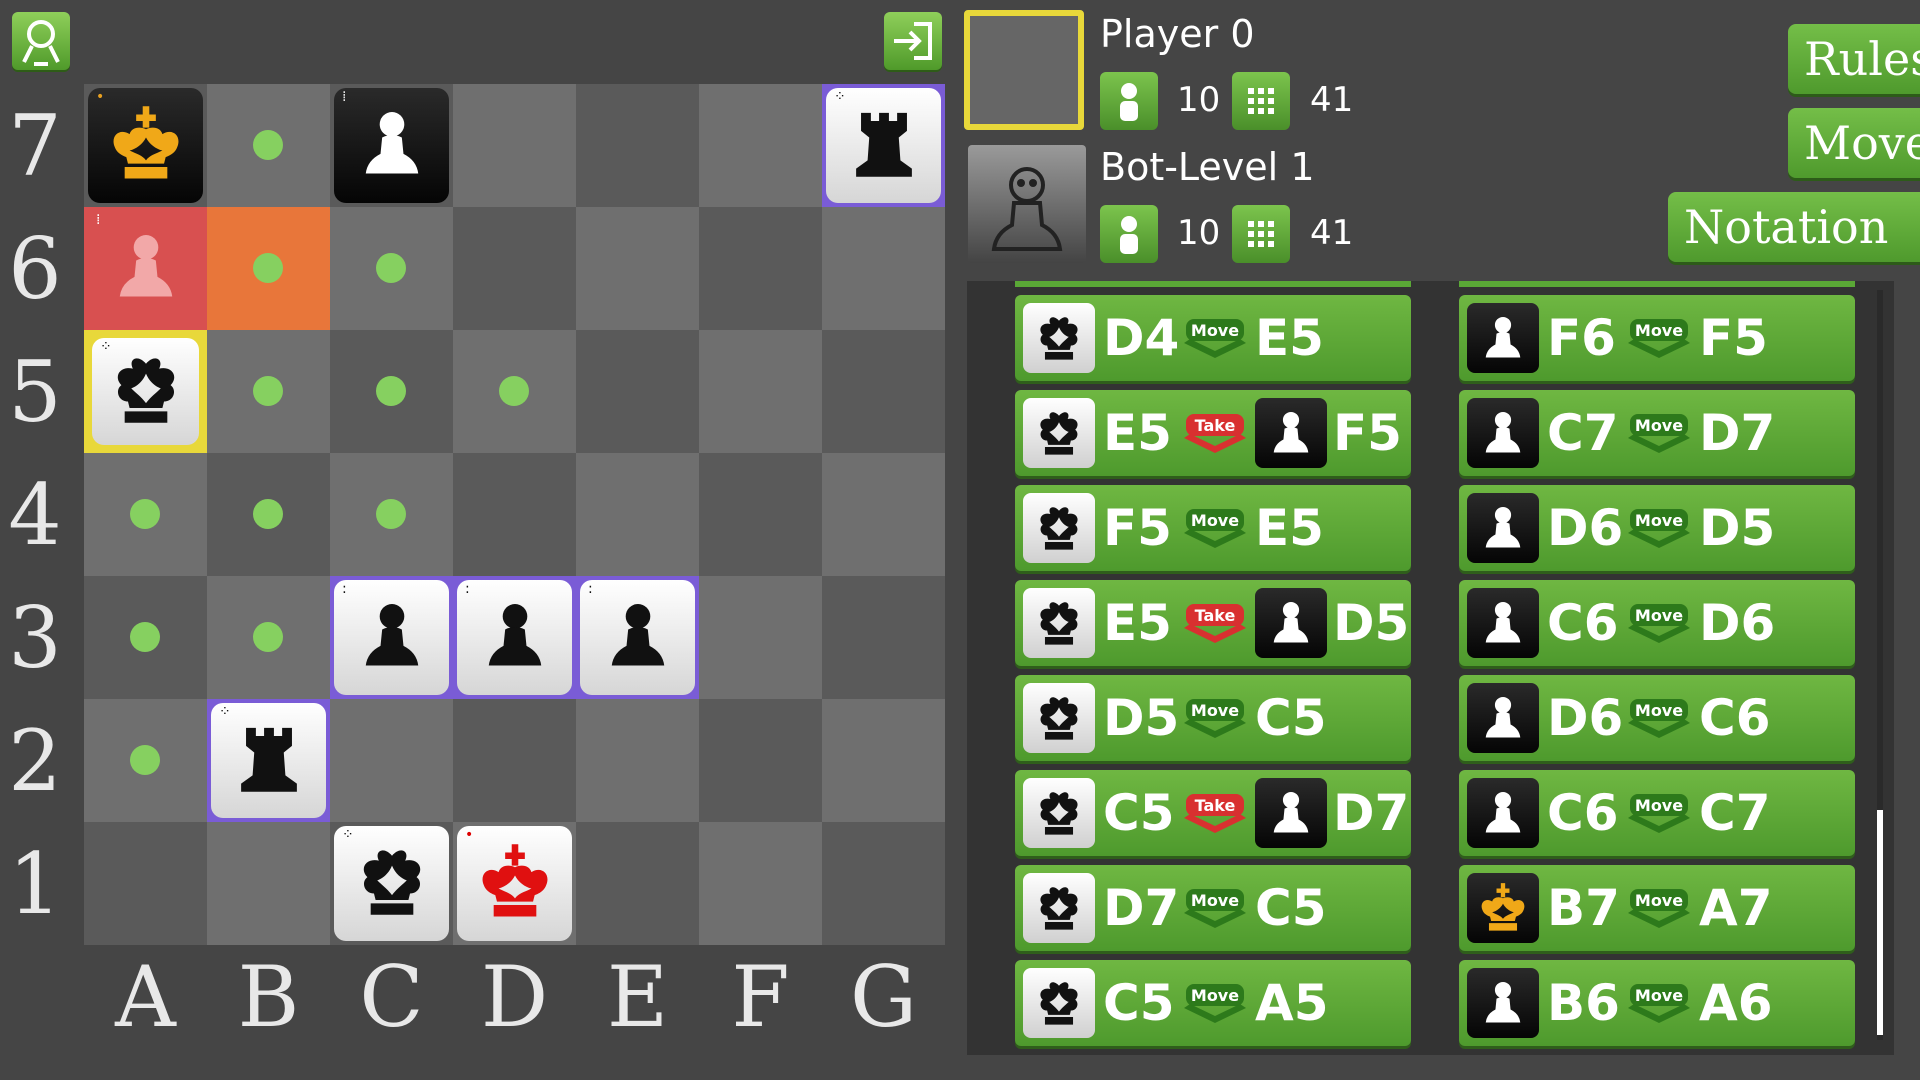 The height and width of the screenshot is (1080, 1920). What do you see at coordinates (637, 883) in the screenshot?
I see `square-e1` at bounding box center [637, 883].